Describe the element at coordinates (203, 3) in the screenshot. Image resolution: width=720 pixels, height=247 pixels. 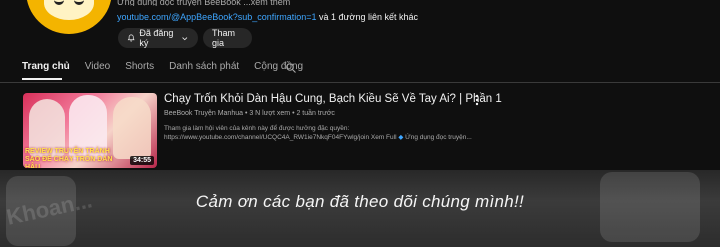
I see `channel-description: Ứng dụng đọc truyện BeeBook ...xem thêm` at that location.